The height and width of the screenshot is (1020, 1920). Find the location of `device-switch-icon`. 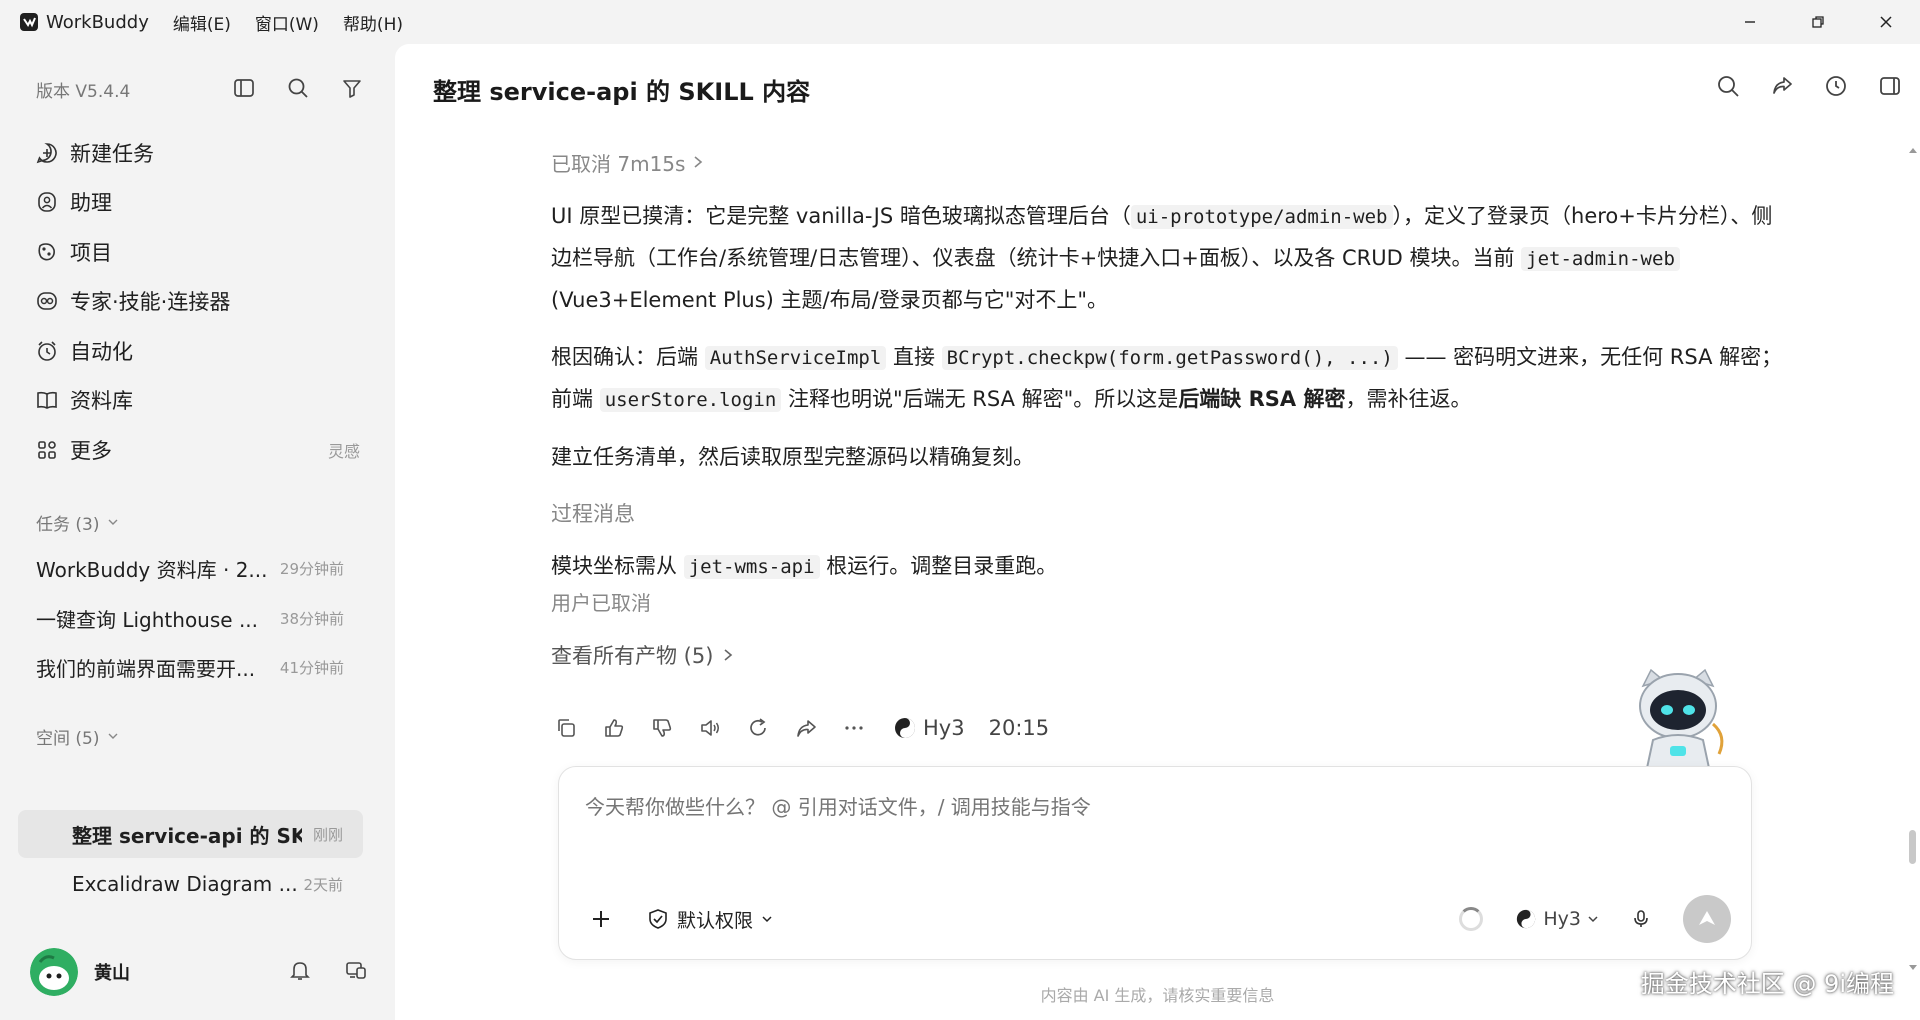

device-switch-icon is located at coordinates (356, 970).